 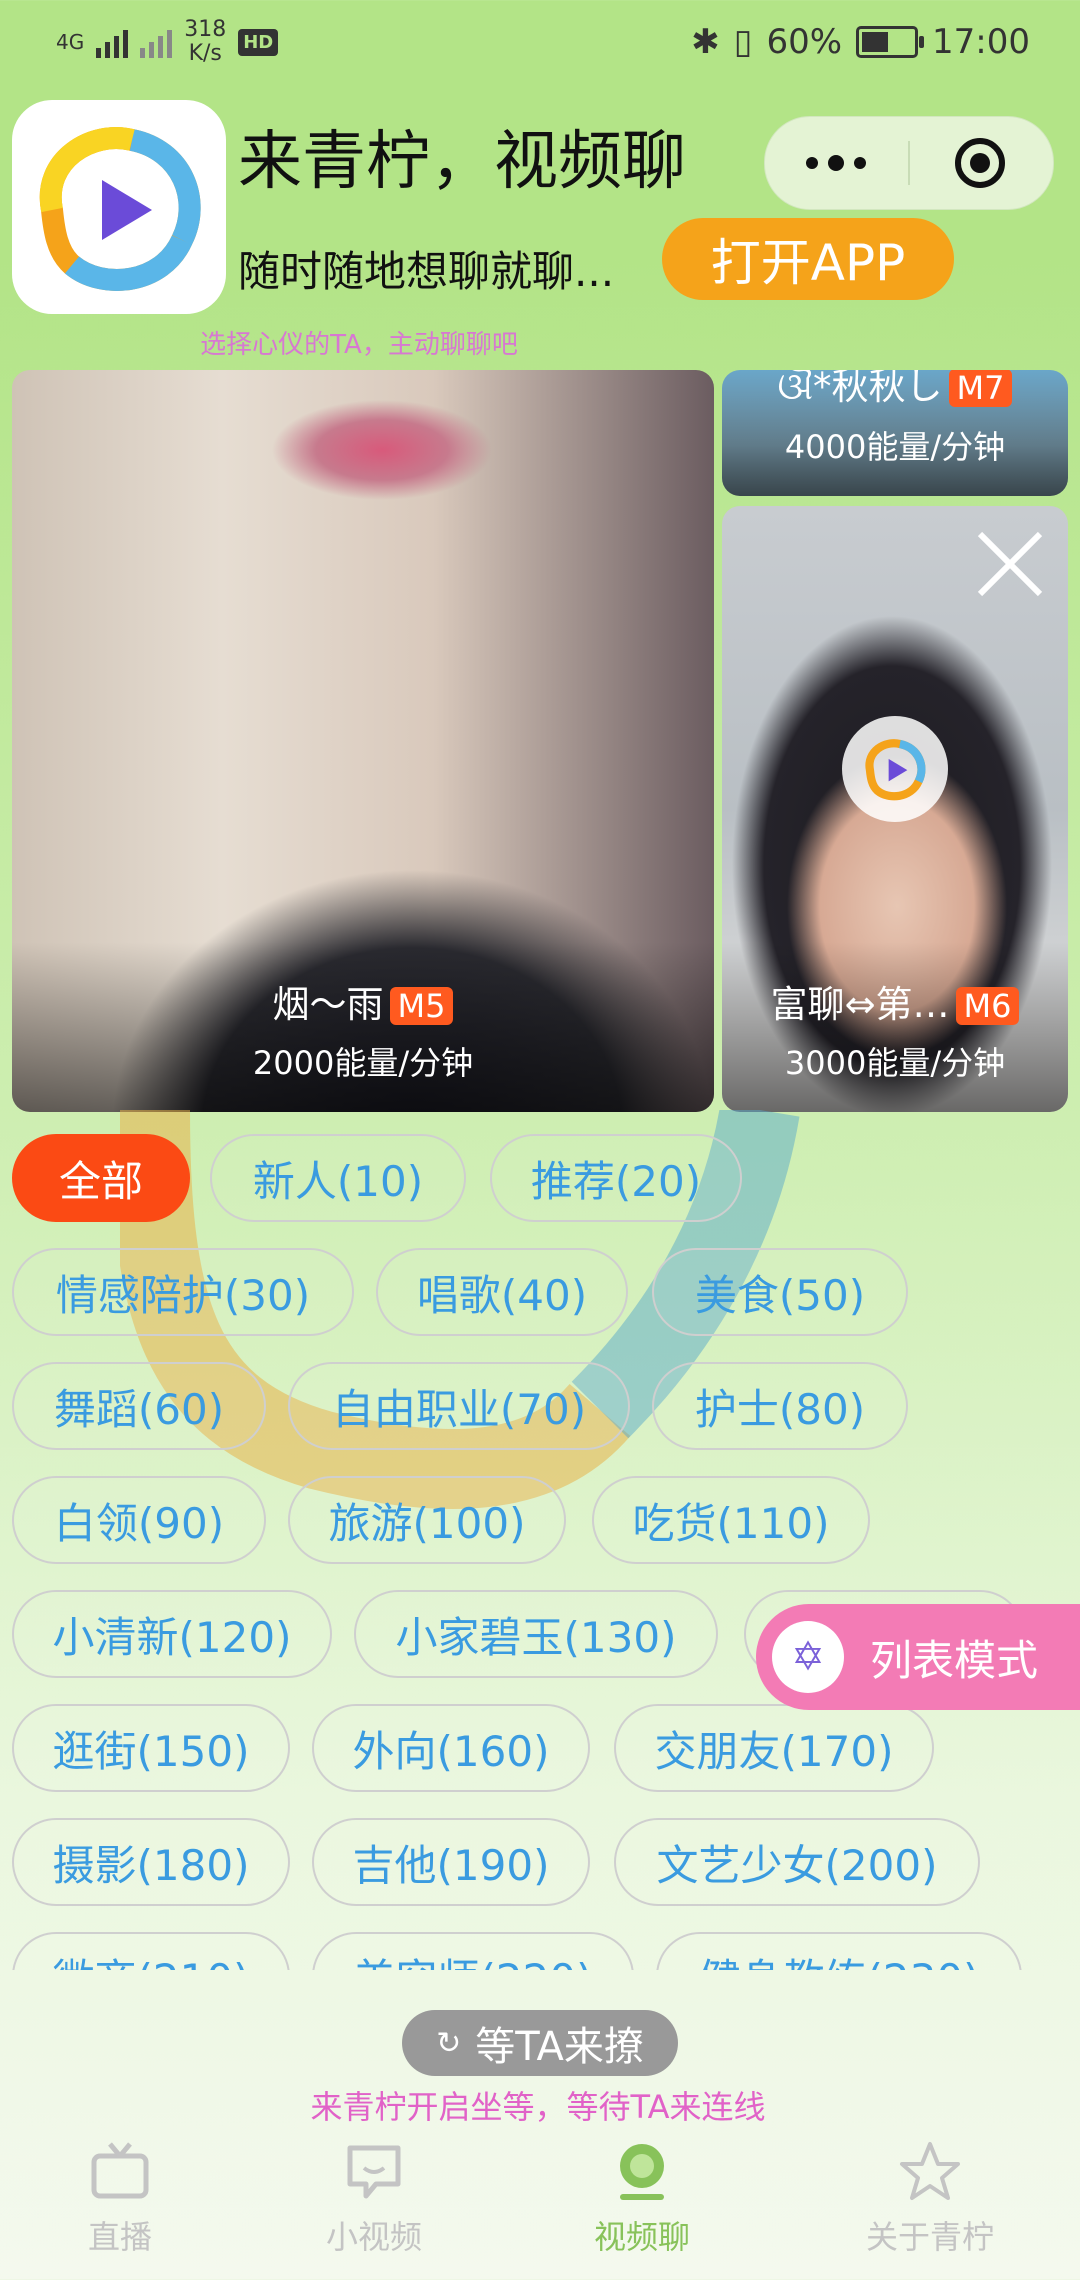 I want to click on nav-short-video: 小视频, so click(x=374, y=2200).